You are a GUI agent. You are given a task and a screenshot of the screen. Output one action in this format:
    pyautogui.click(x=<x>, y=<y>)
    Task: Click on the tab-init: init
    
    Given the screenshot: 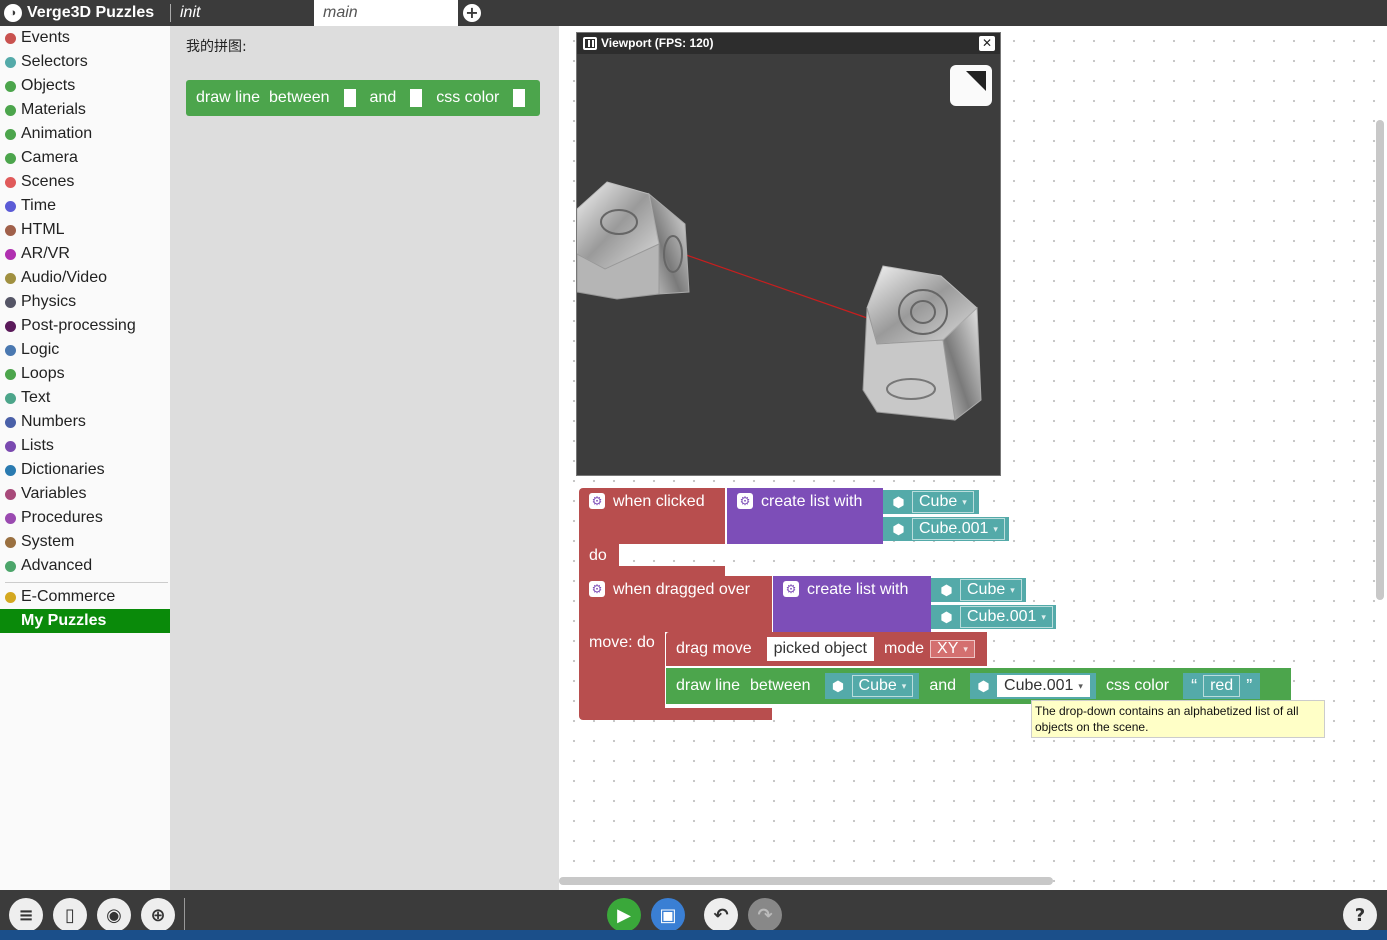 What is the action you would take?
    pyautogui.click(x=242, y=13)
    